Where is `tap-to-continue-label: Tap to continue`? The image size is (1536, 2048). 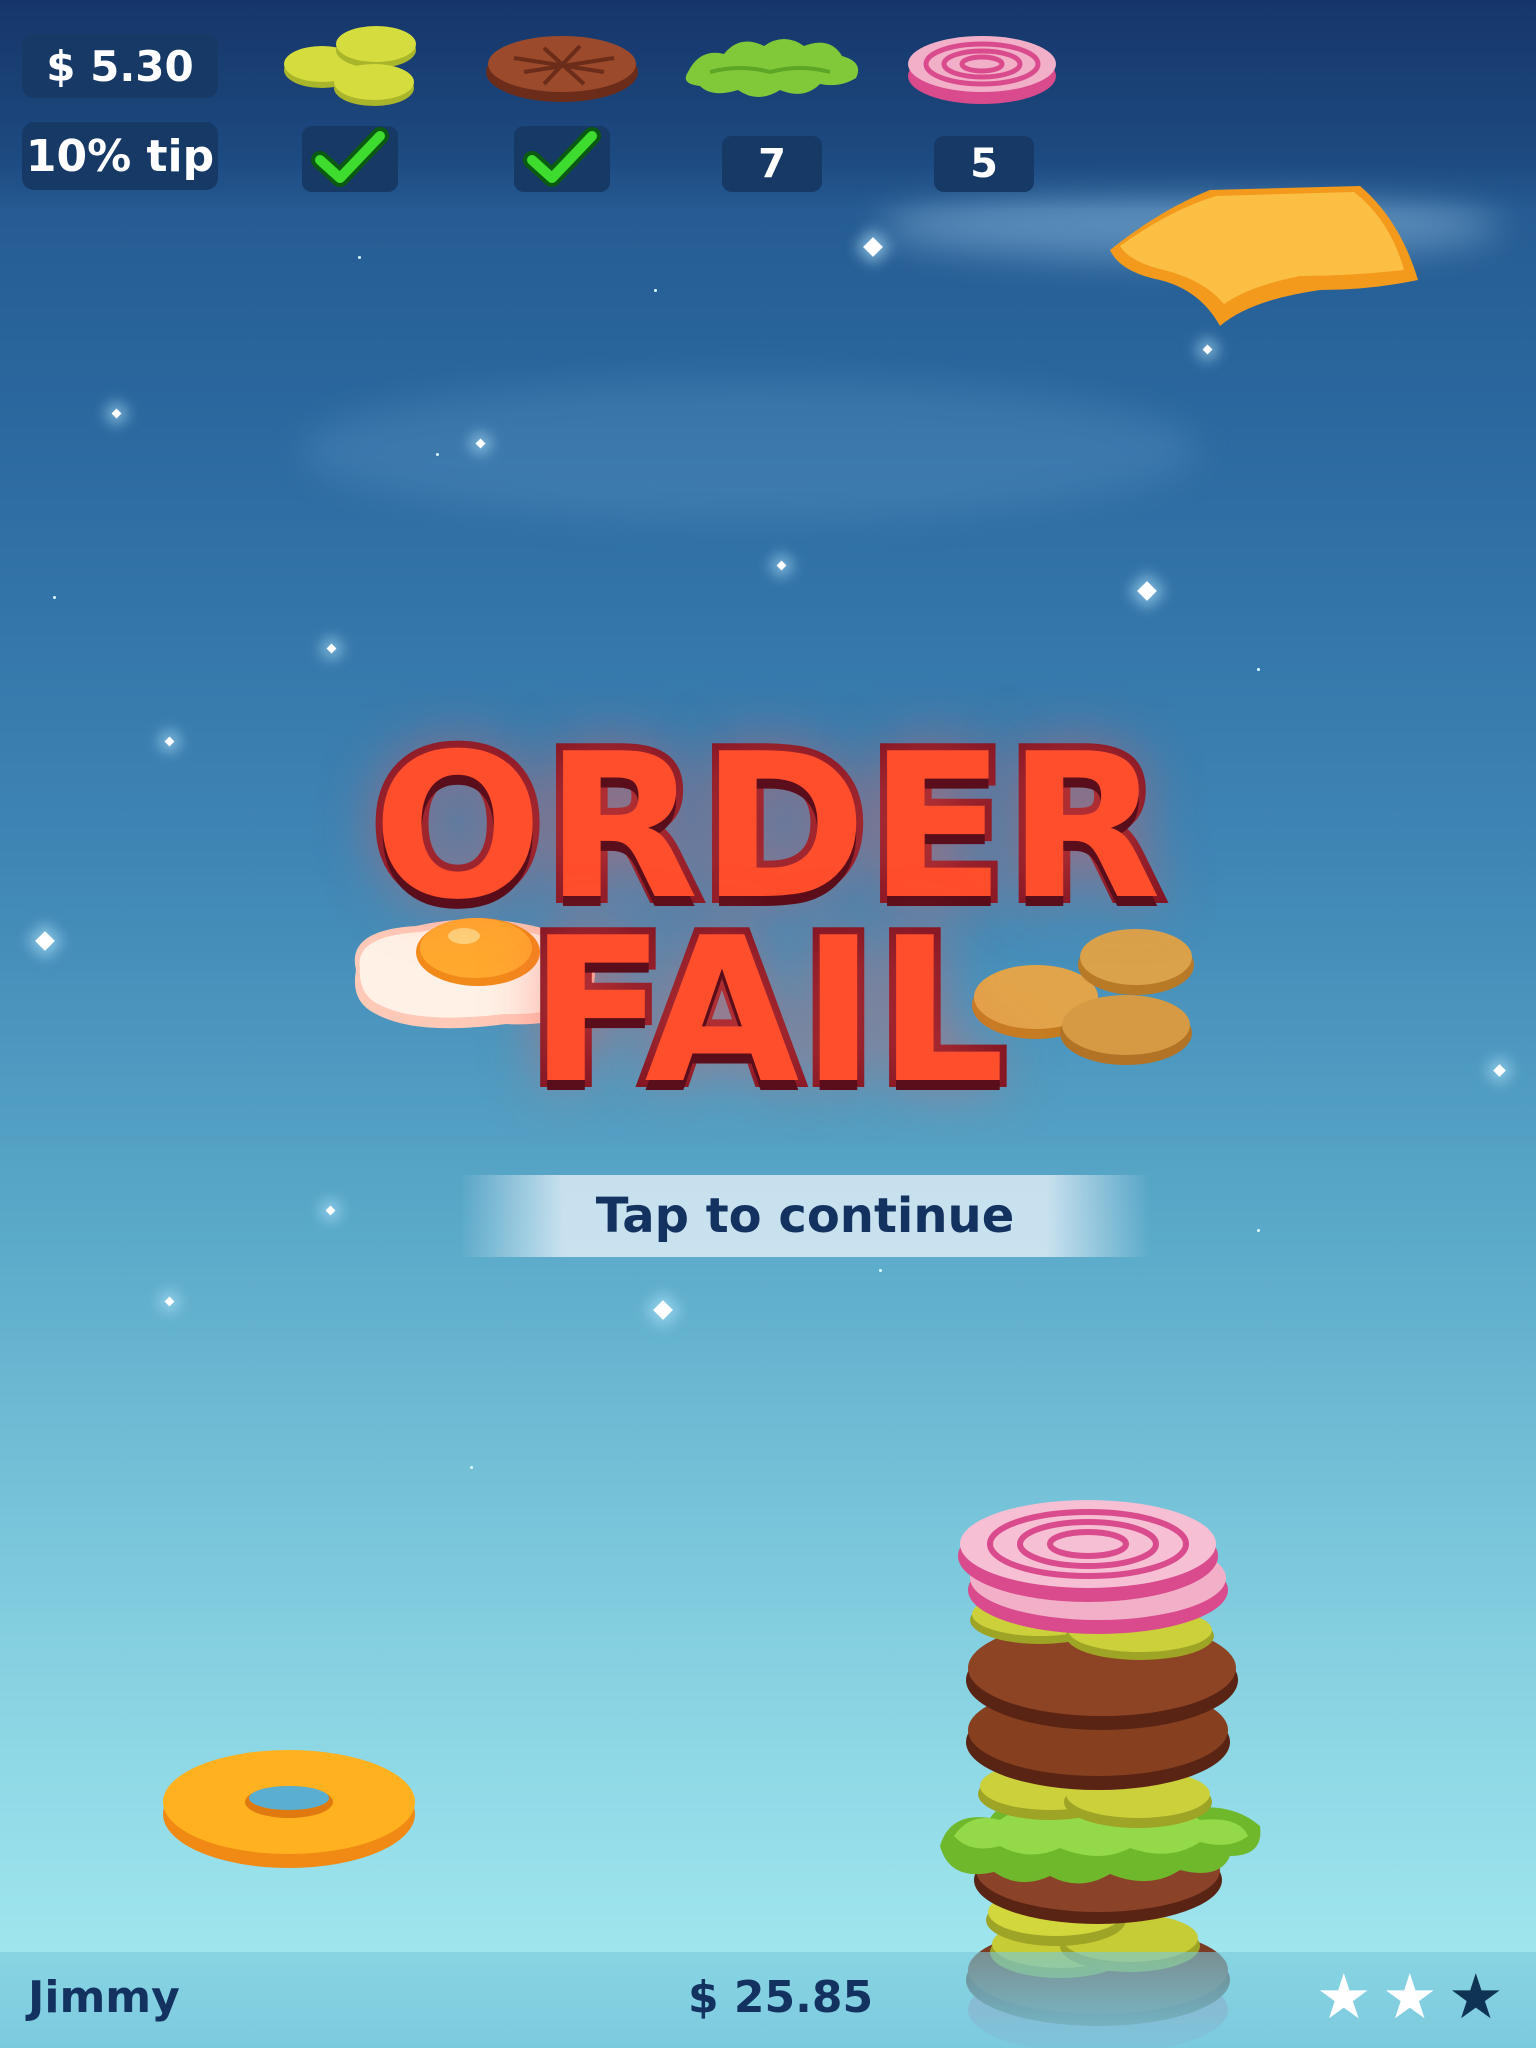 tap-to-continue-label: Tap to continue is located at coordinates (805, 1216).